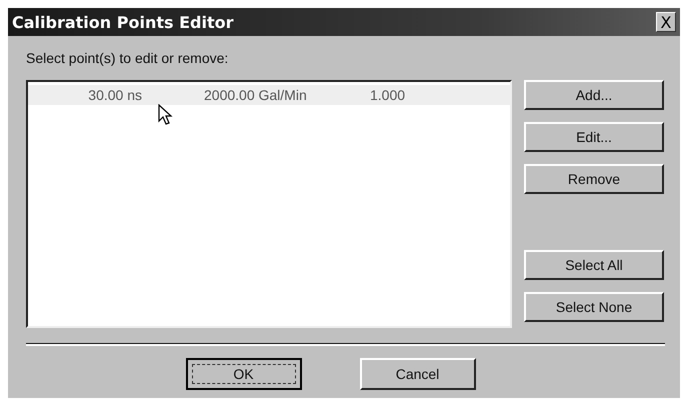  Describe the element at coordinates (256, 95) in the screenshot. I see `rate-value: 2000.00 Gal/Min` at that location.